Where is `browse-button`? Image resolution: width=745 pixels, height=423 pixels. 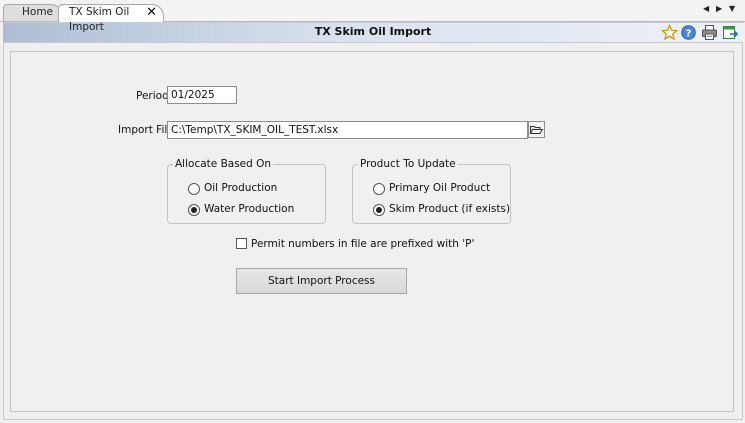
browse-button is located at coordinates (536, 129).